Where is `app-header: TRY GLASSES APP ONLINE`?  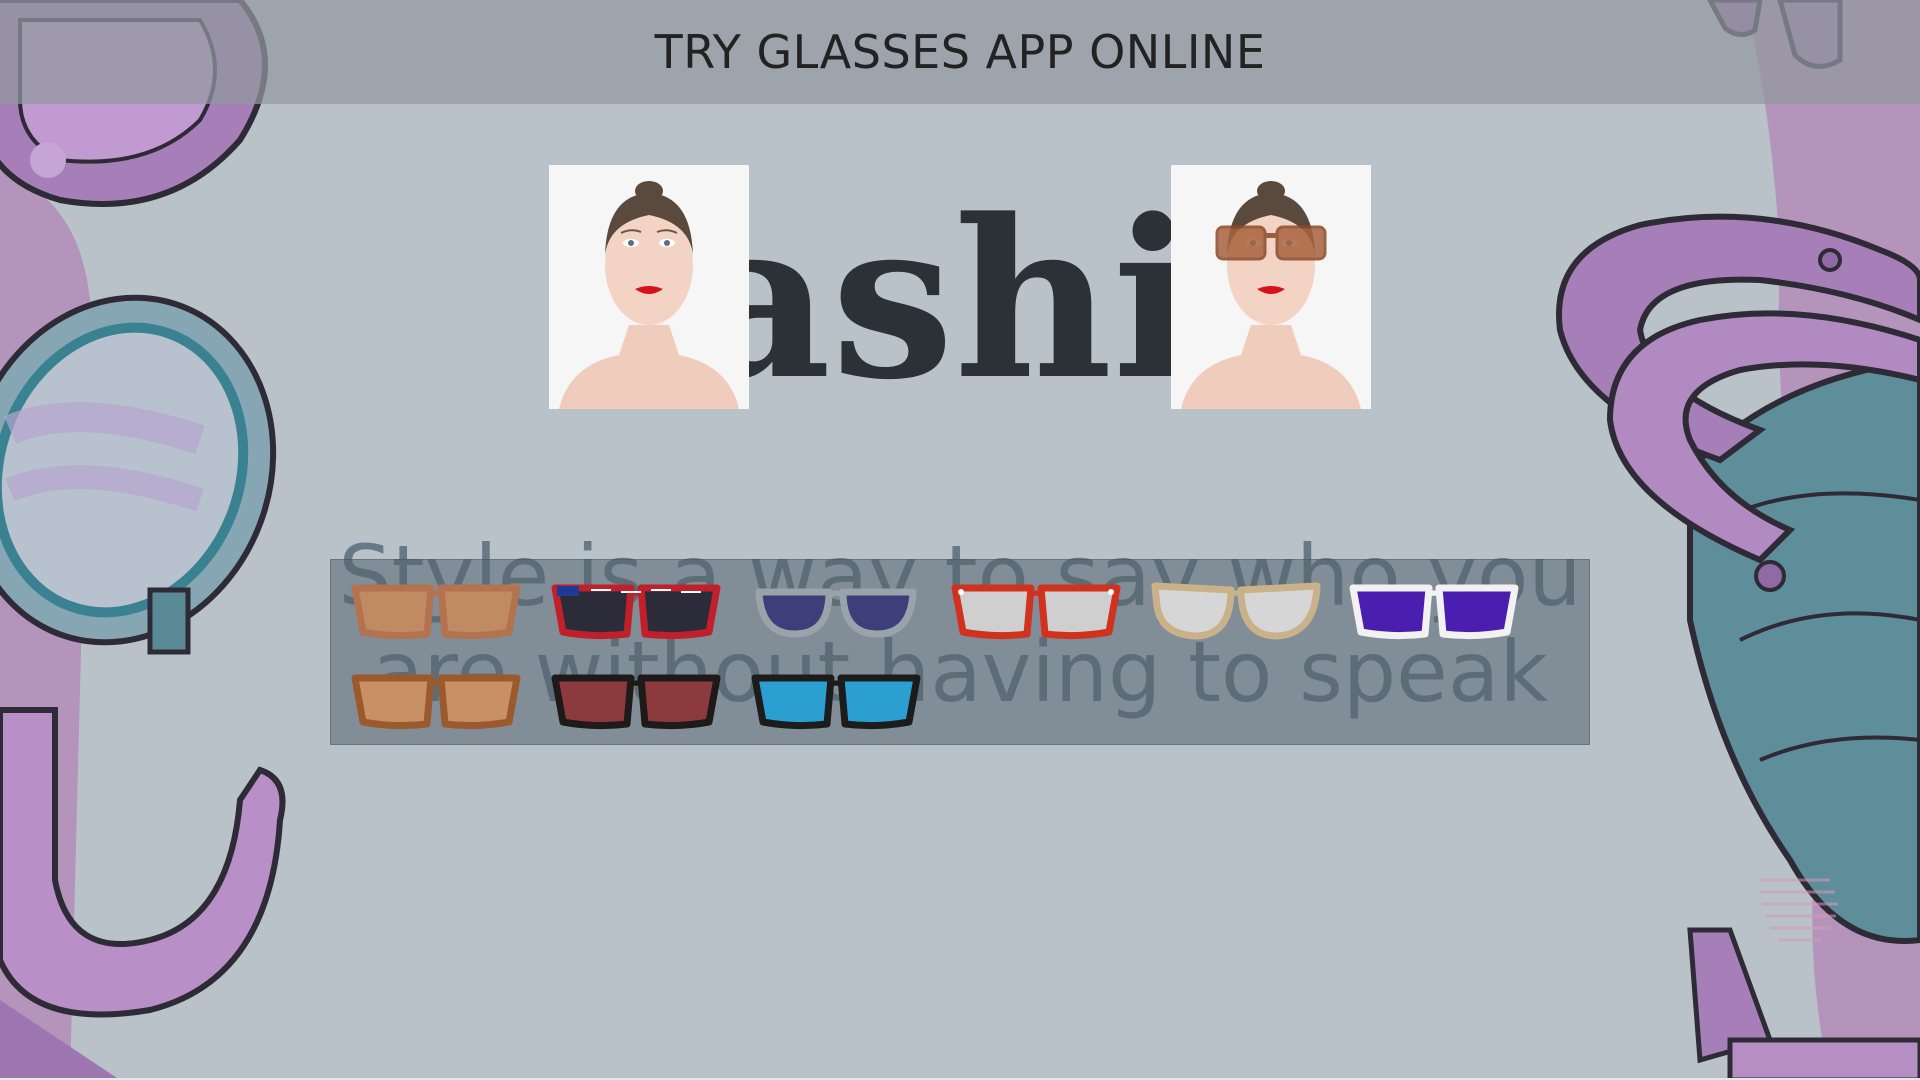 app-header: TRY GLASSES APP ONLINE is located at coordinates (960, 52).